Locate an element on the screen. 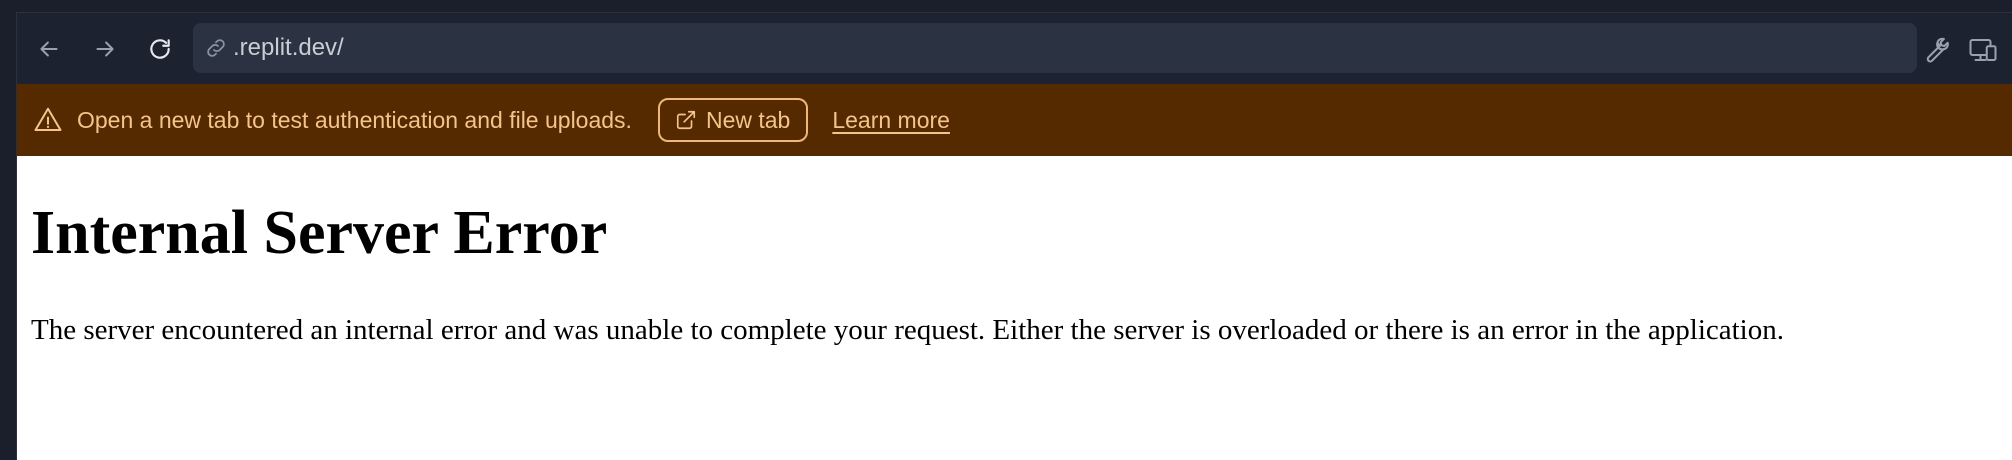  arrow-right-icon is located at coordinates (105, 49).